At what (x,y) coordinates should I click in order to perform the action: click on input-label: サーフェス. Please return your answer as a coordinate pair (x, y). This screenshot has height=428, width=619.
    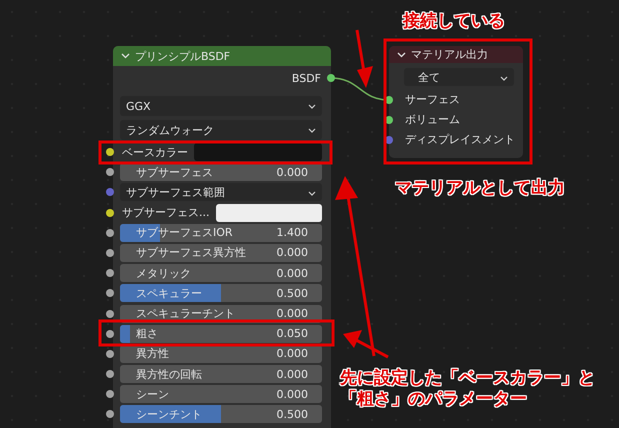
    Looking at the image, I should click on (432, 99).